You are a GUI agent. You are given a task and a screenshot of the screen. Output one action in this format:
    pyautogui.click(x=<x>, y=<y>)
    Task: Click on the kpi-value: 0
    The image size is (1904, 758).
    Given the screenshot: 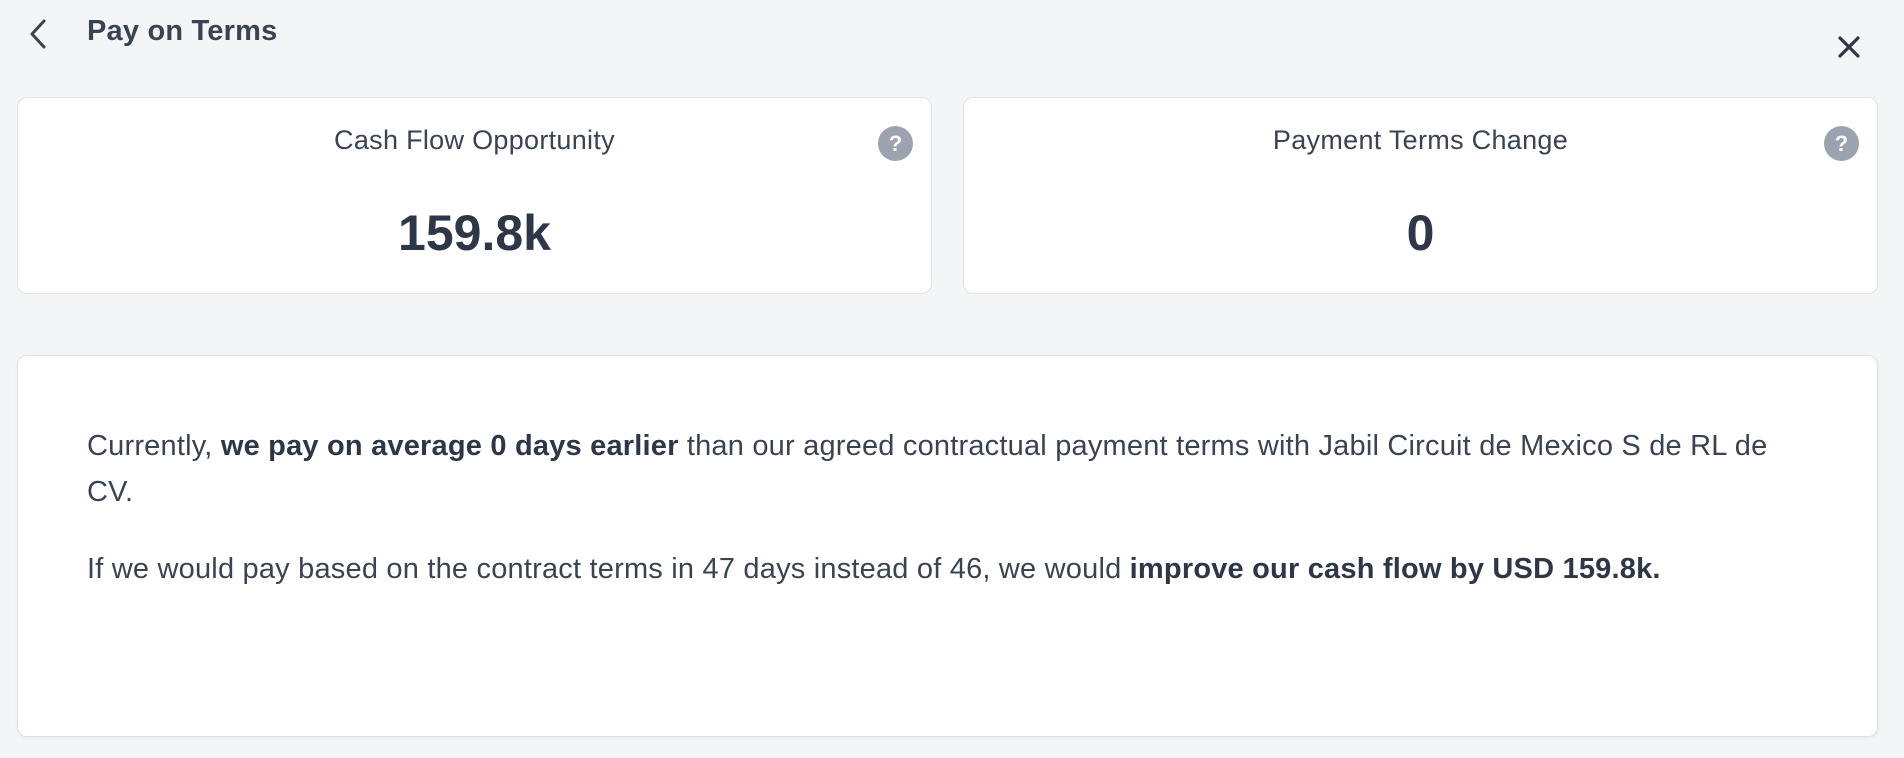 What is the action you would take?
    pyautogui.click(x=1420, y=233)
    